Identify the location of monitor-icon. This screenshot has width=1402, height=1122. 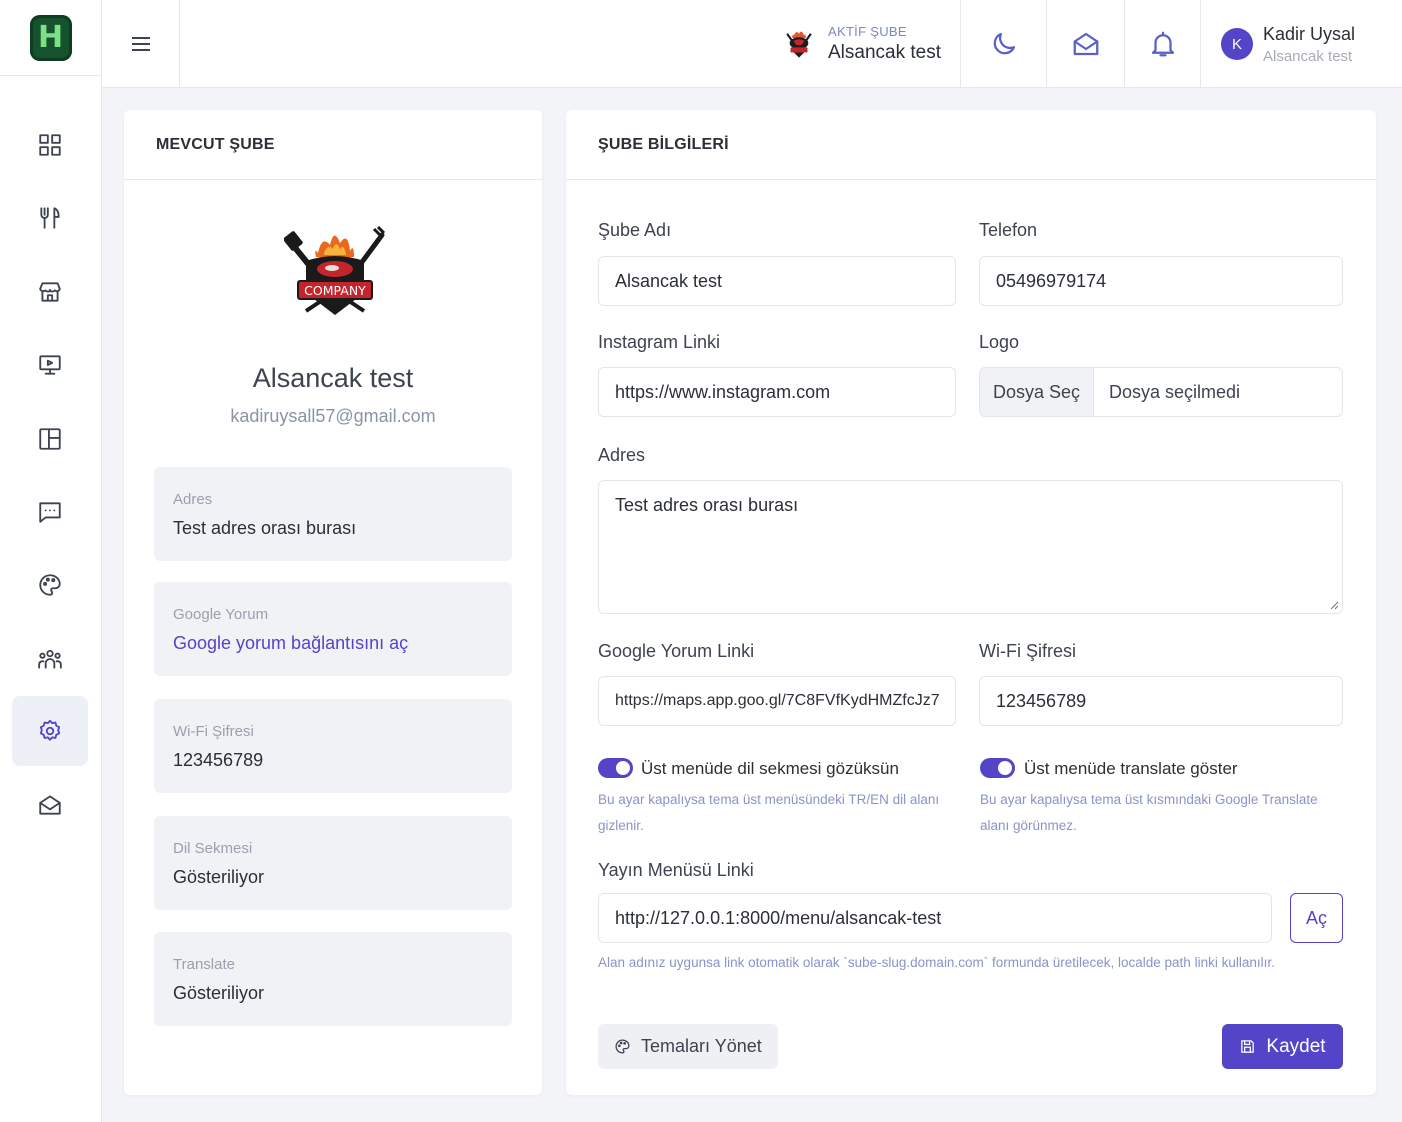
(50, 365).